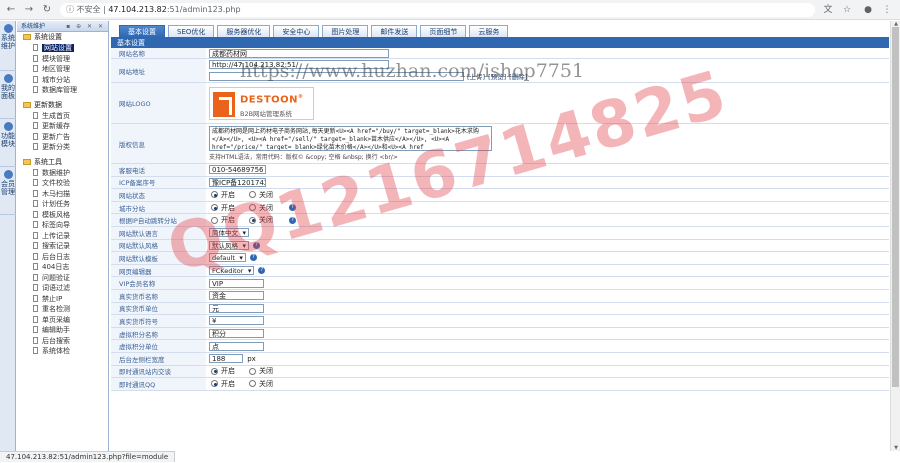 This screenshot has width=900, height=463. I want to click on im-qq-label: 即时通讯QQ, so click(158, 384).